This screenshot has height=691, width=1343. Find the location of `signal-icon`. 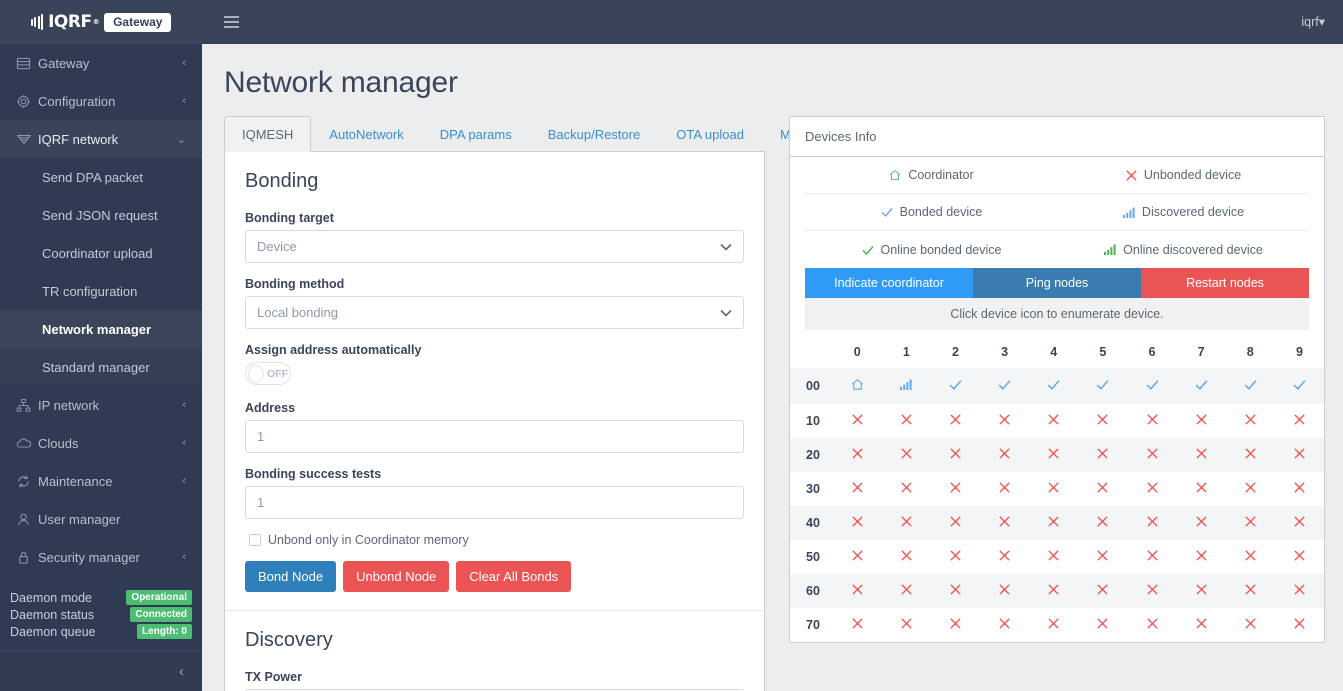

signal-icon is located at coordinates (906, 384).